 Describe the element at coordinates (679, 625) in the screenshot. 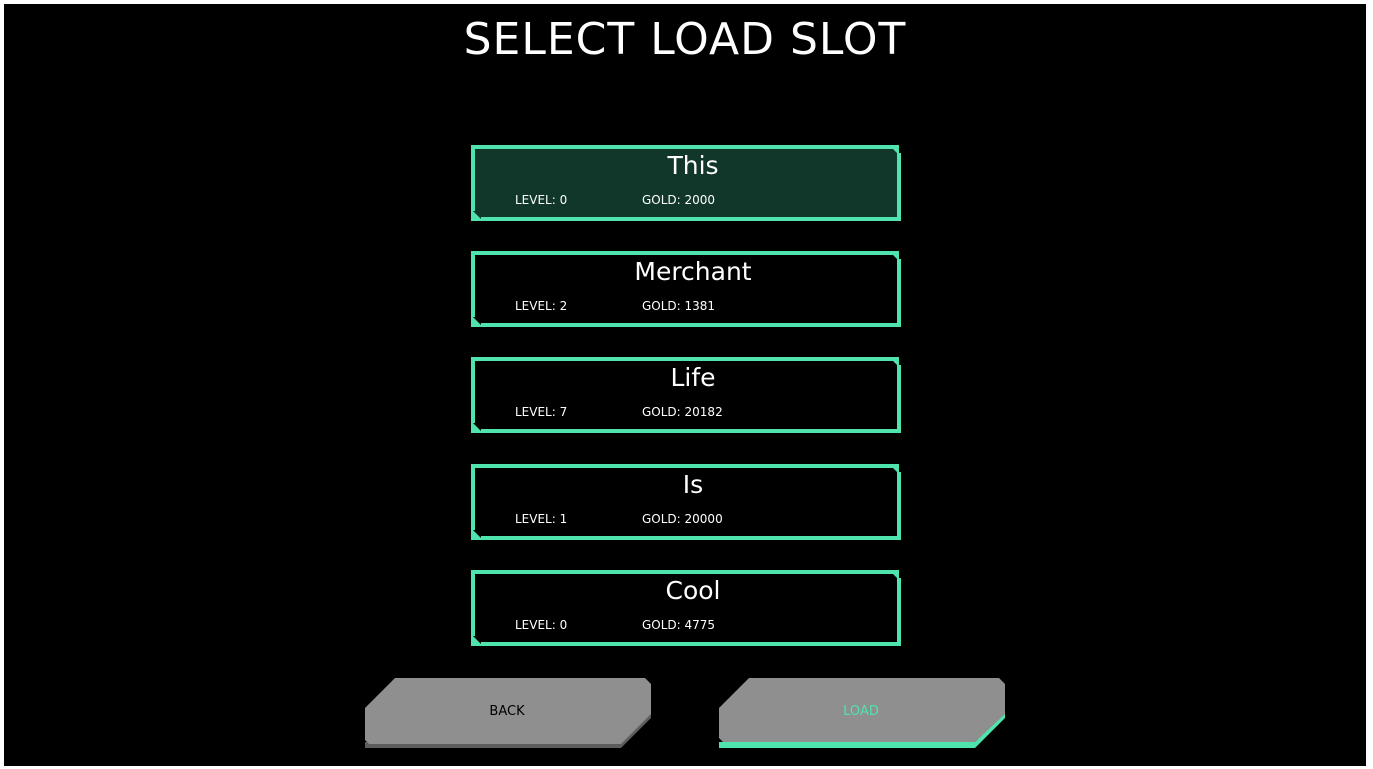

I see `slot-gold: GOLD: 4775` at that location.